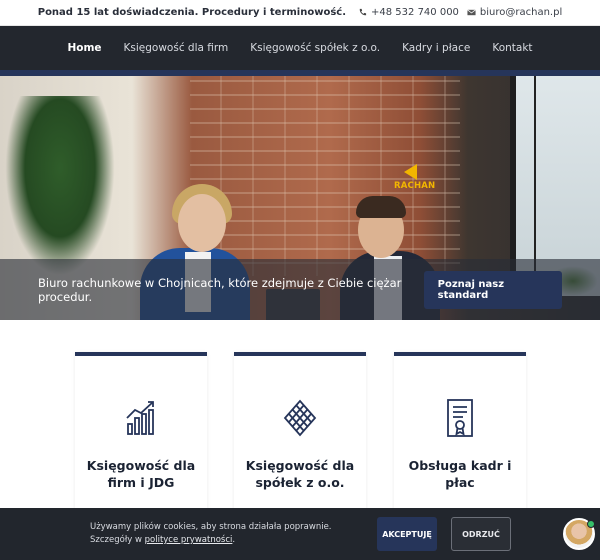  I want to click on nav-home: Home, so click(84, 48).